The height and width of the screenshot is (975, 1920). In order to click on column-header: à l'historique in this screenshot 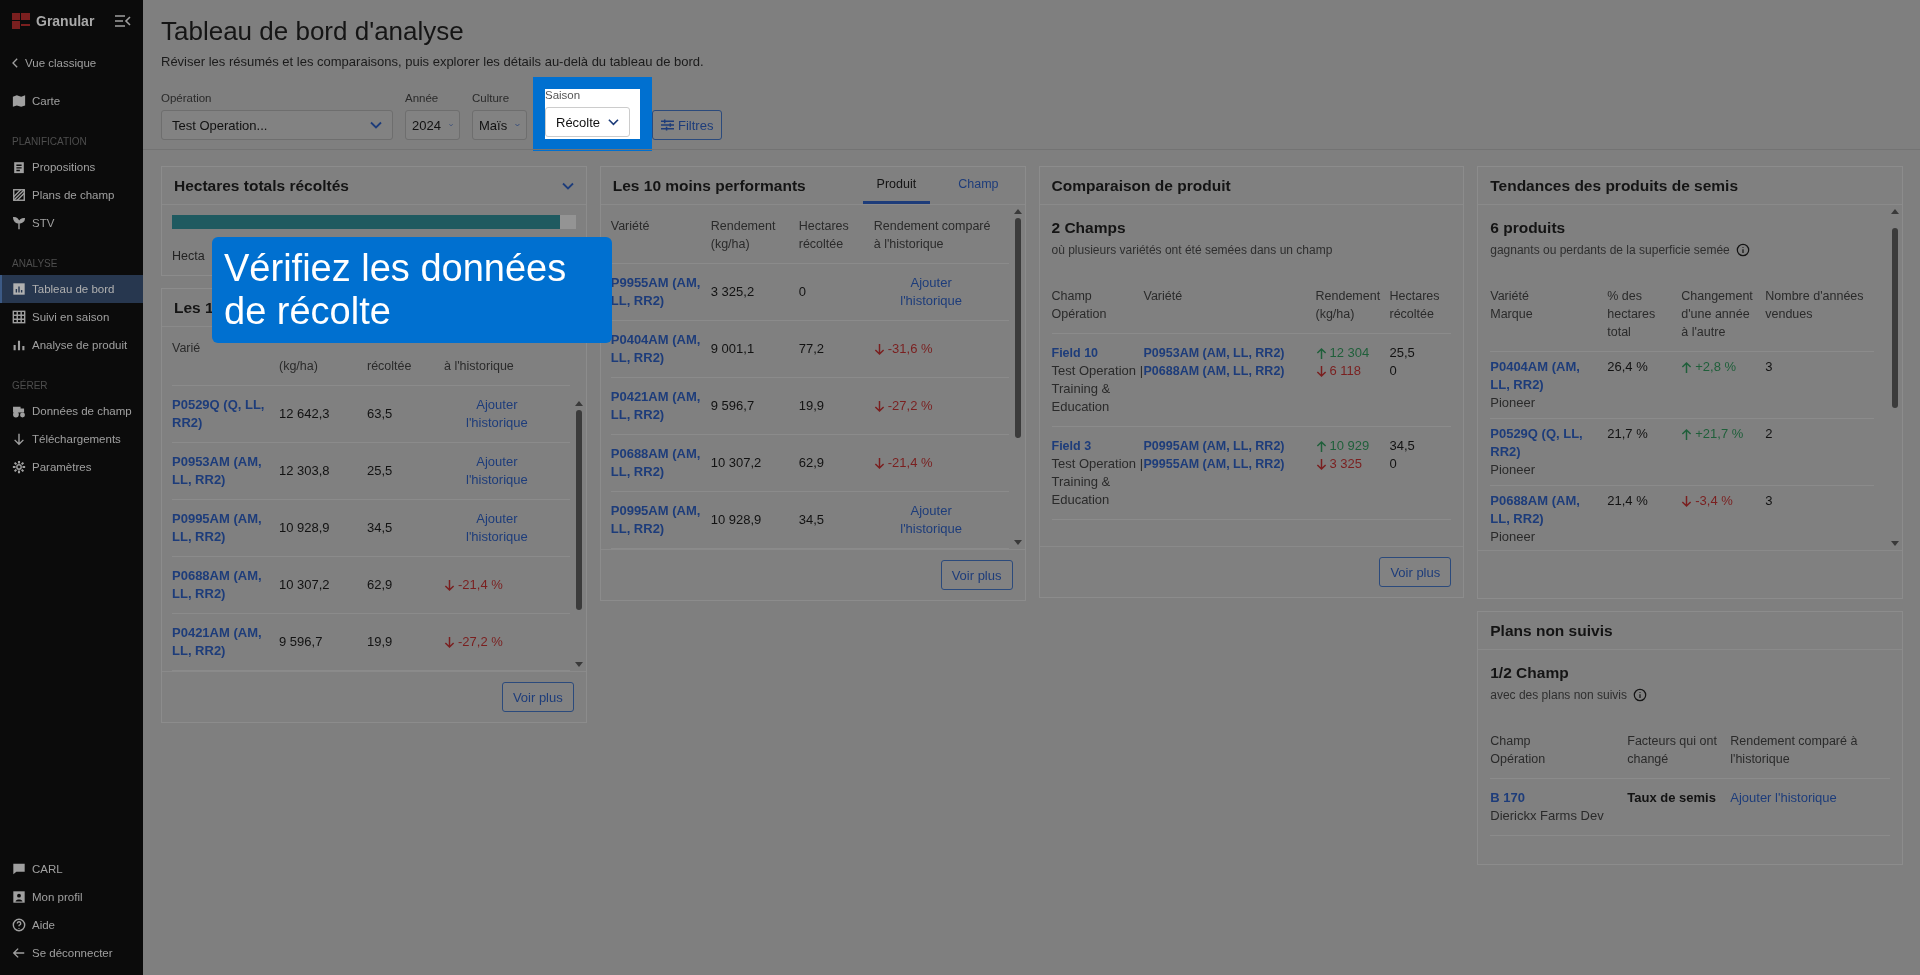, I will do `click(479, 366)`.